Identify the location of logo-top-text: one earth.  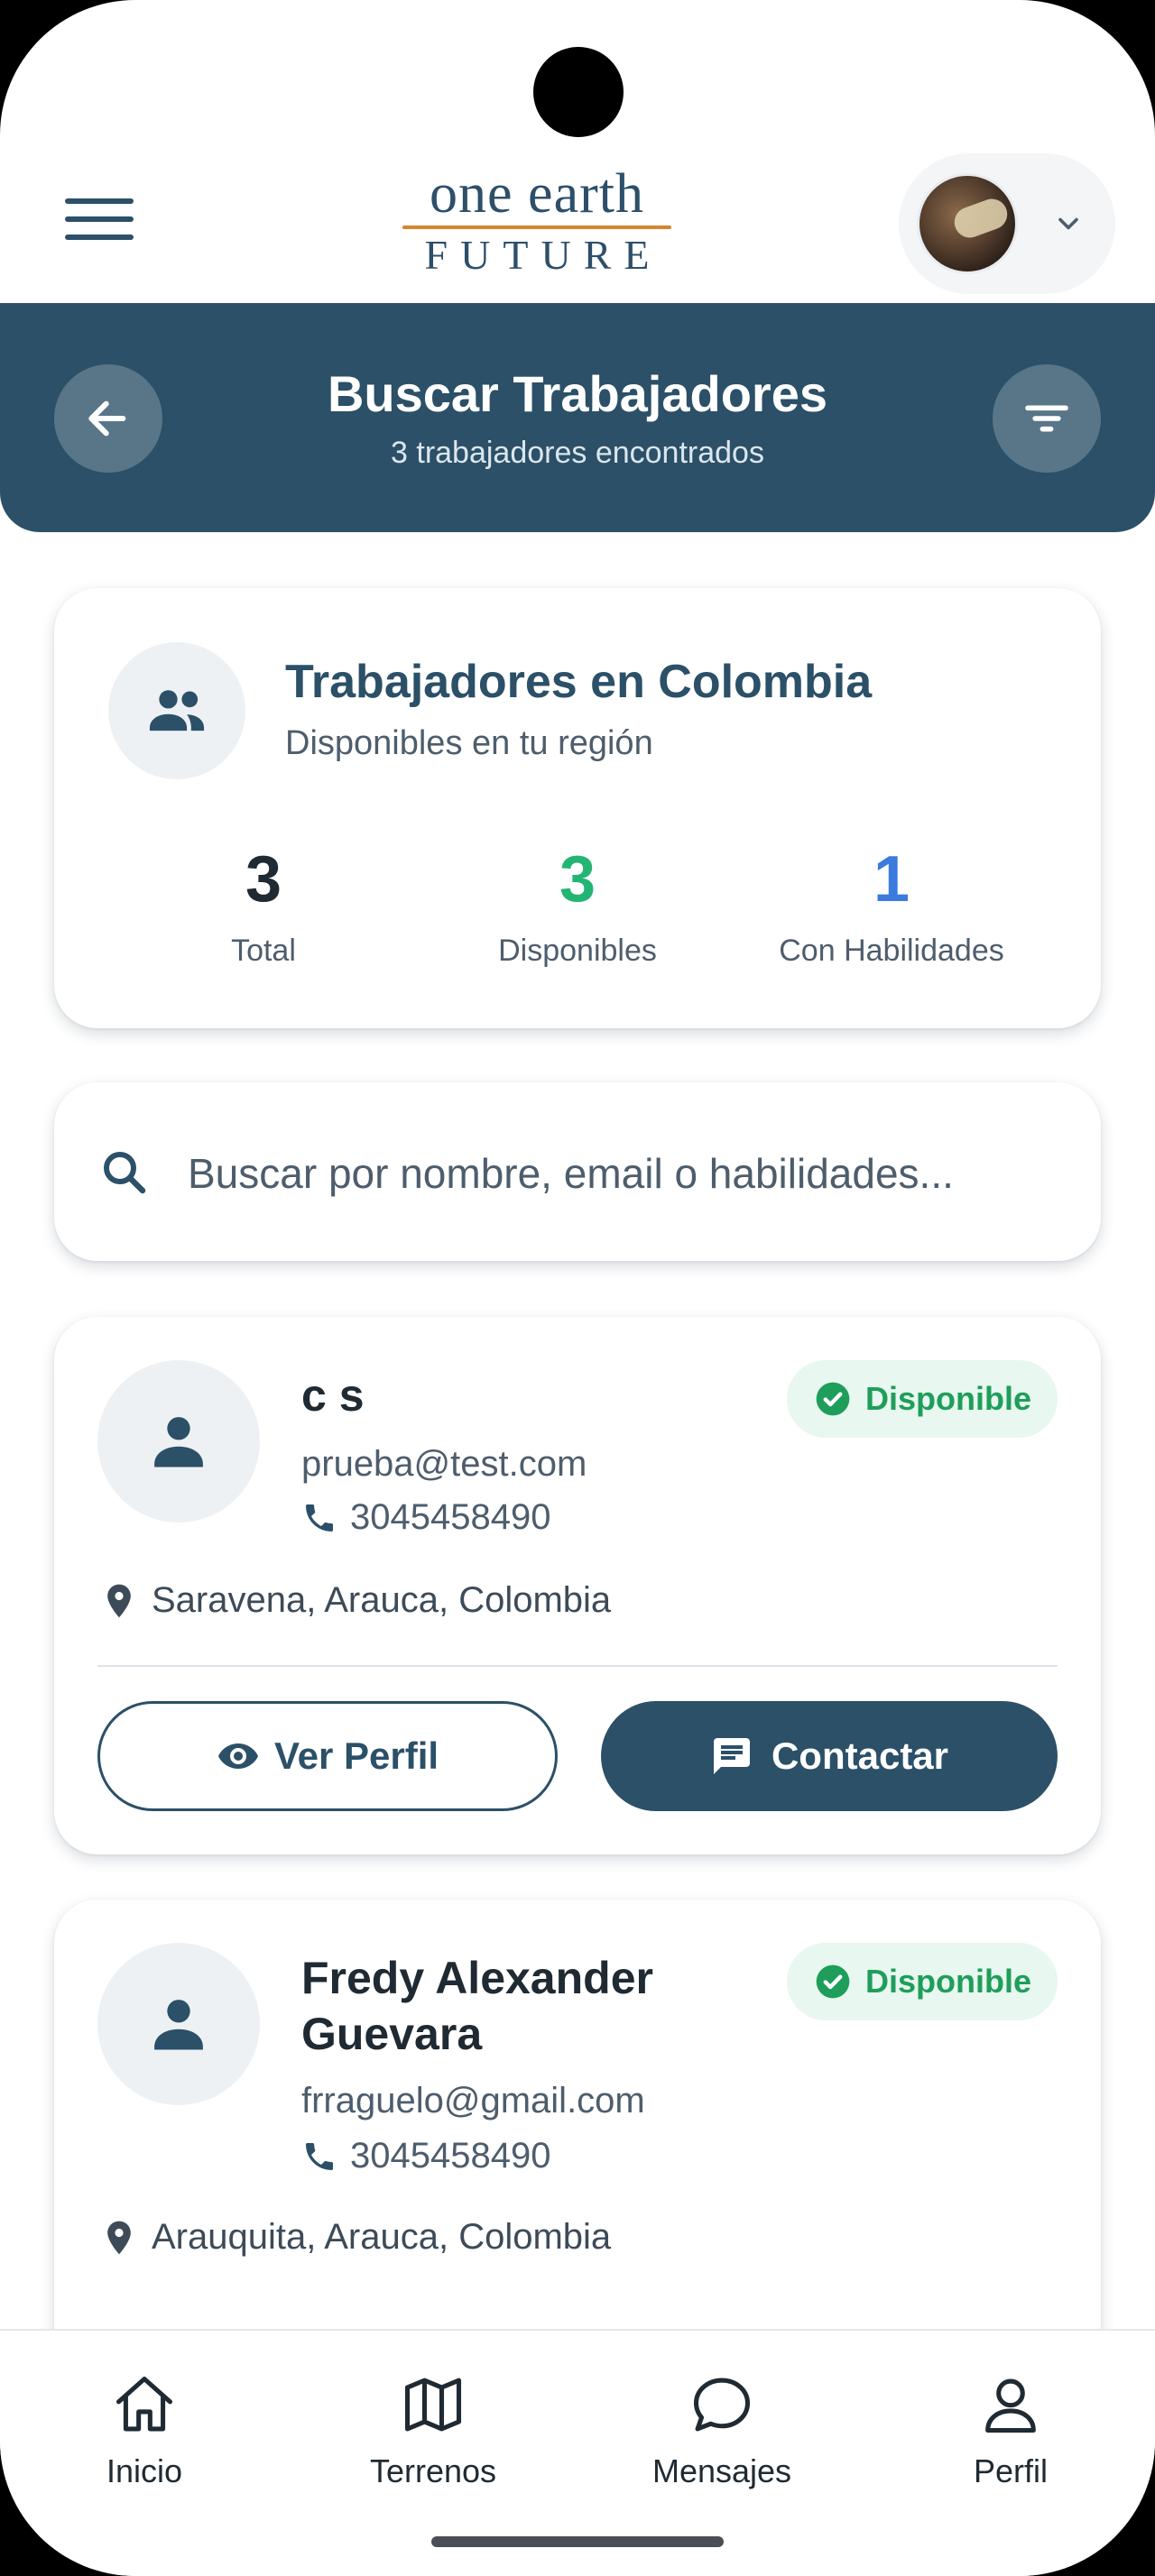
(537, 194).